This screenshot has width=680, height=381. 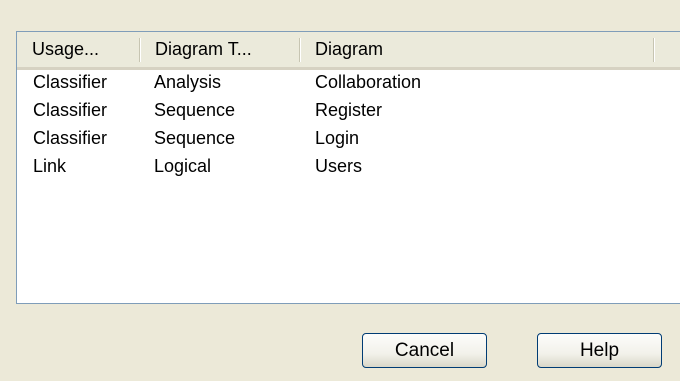 I want to click on list-row: Classifier Sequence Login, so click(x=348, y=140).